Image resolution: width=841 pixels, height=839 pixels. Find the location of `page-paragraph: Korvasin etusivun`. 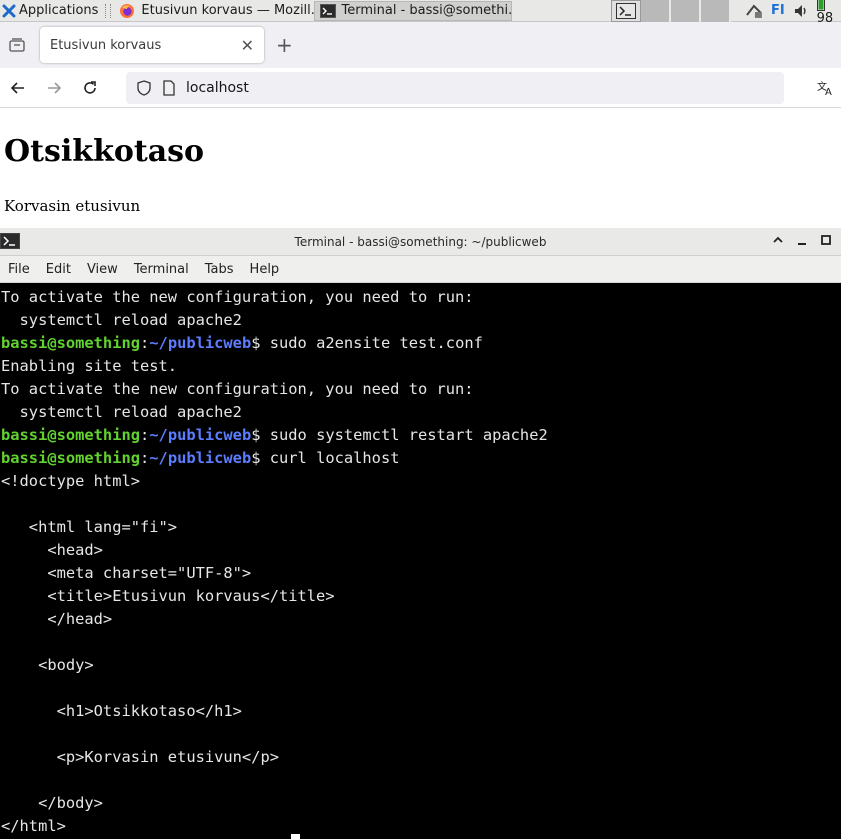

page-paragraph: Korvasin etusivun is located at coordinates (72, 206).